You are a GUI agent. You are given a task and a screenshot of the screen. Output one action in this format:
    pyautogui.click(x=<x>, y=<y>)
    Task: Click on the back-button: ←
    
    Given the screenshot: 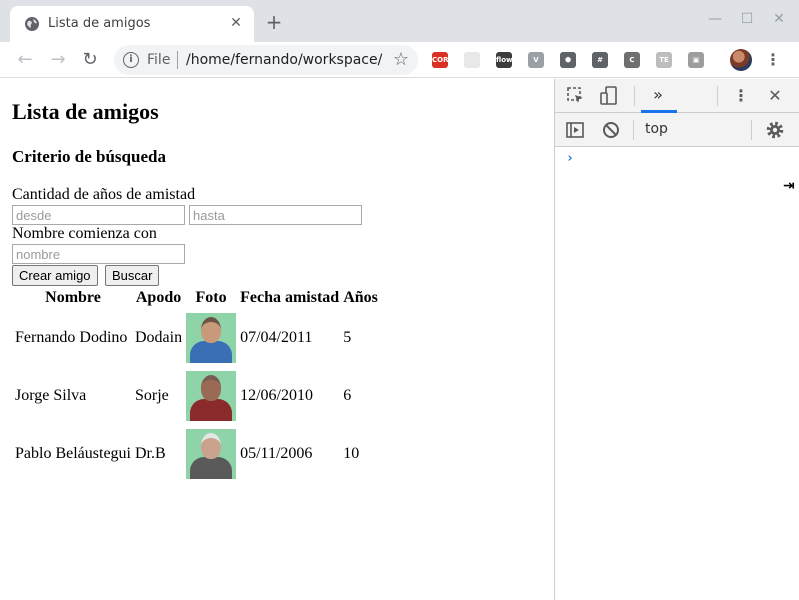 What is the action you would take?
    pyautogui.click(x=25, y=60)
    